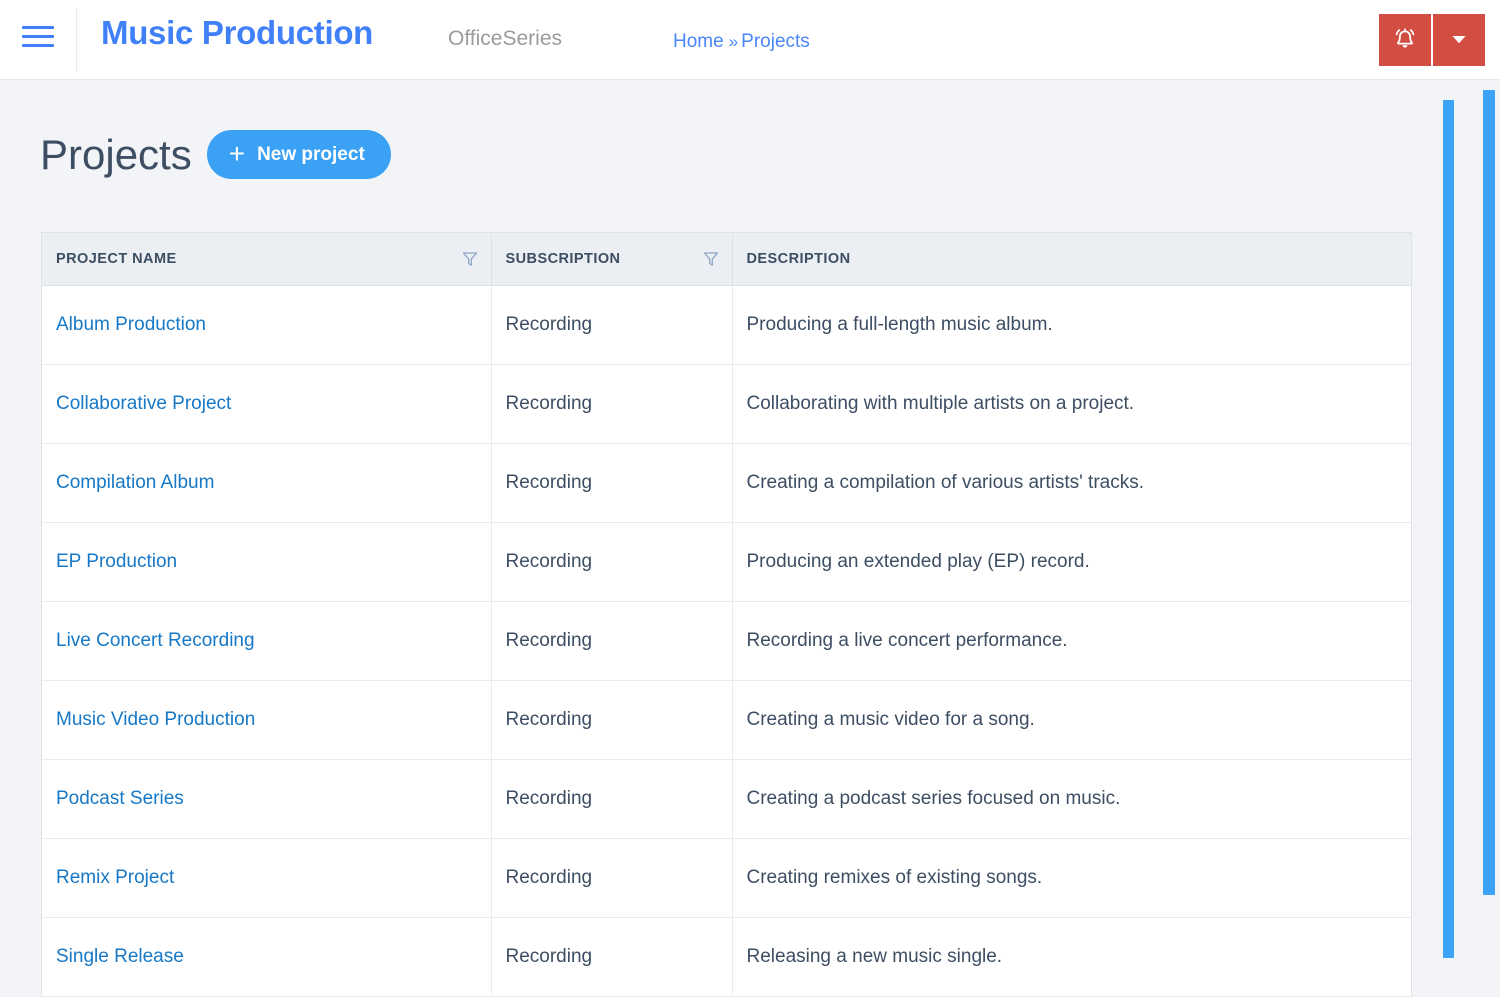 This screenshot has height=997, width=1500. I want to click on grid-header-row: PROJECT NAME SUBSCRIPTION DESCRIPTION, so click(726, 259).